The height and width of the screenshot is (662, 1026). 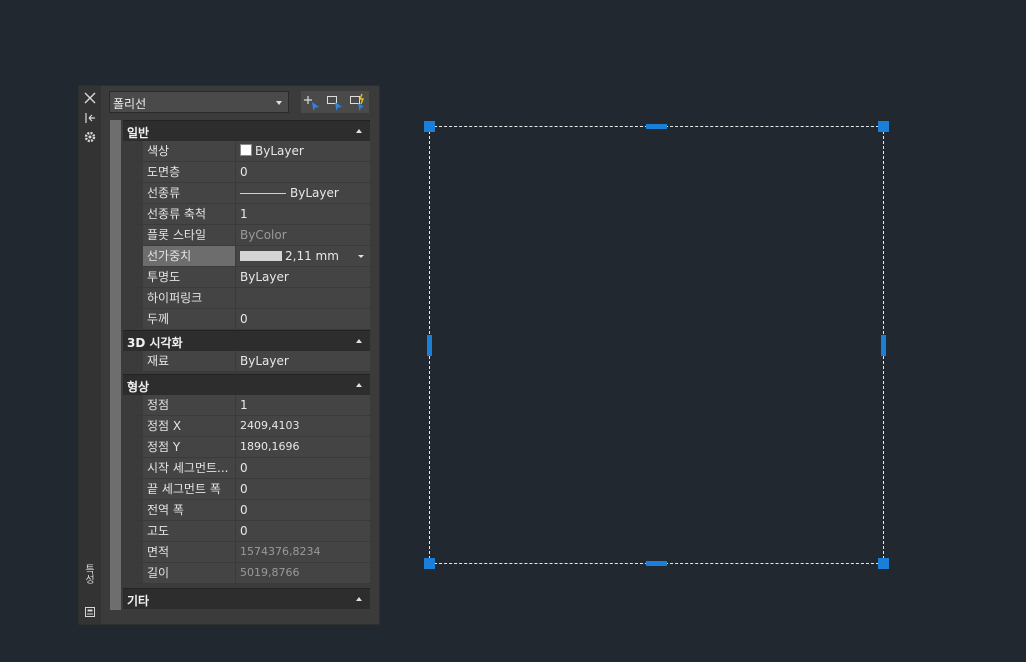 I want to click on property-row: 전역 폭 0, so click(x=246, y=510).